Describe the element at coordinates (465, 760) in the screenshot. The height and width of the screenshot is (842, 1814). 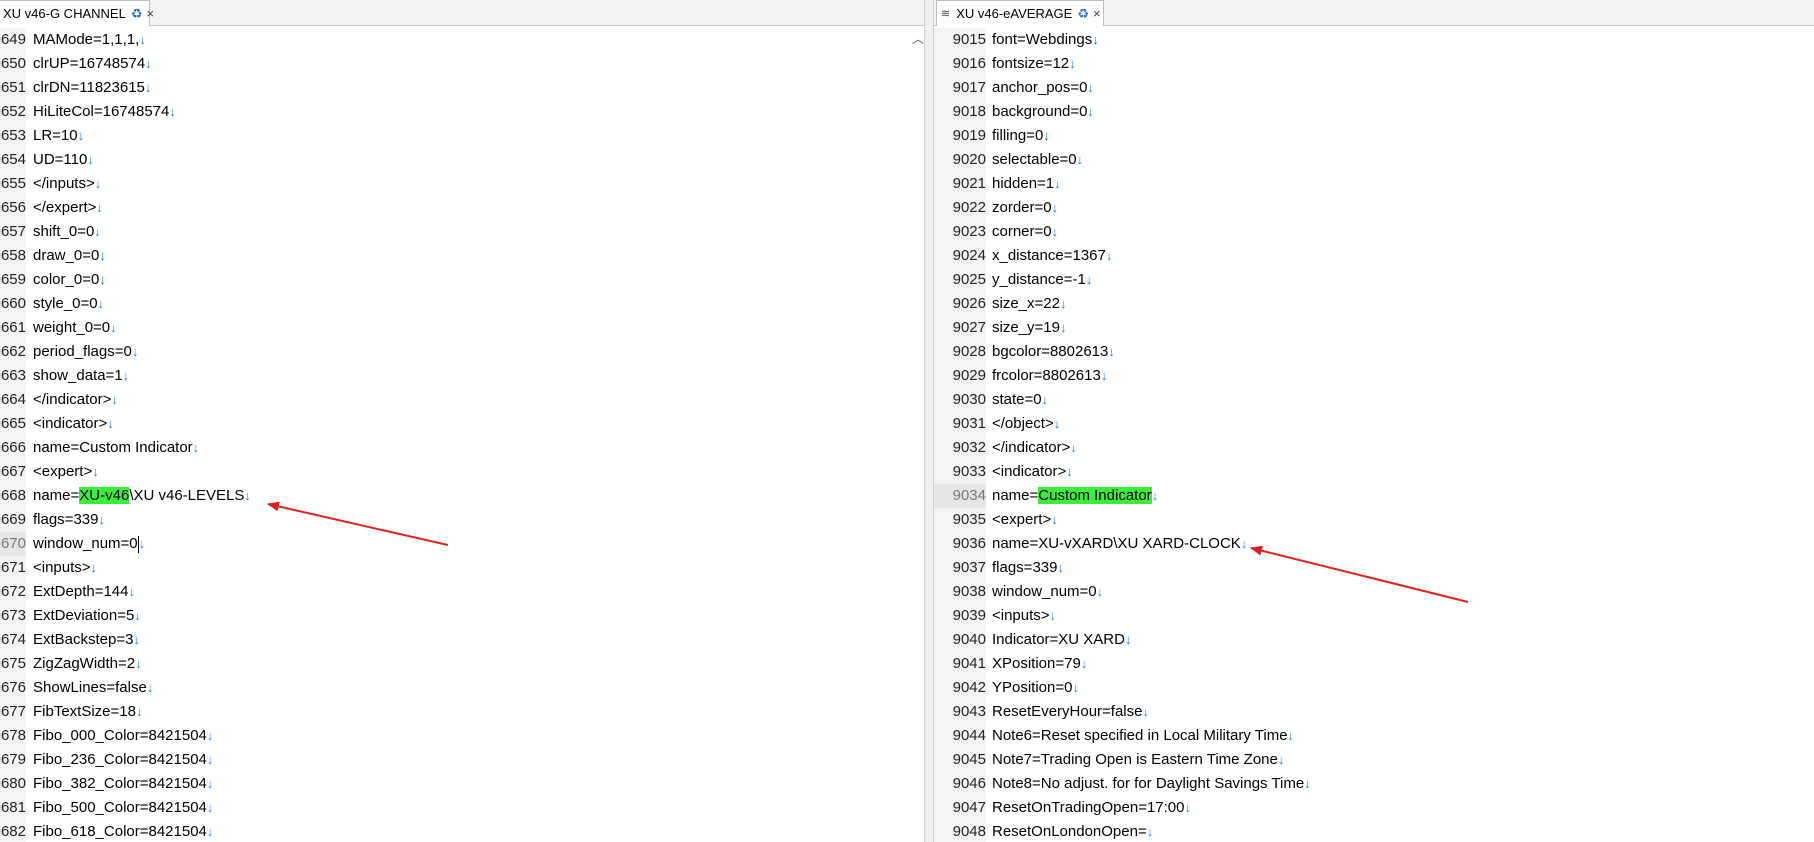
I see `code-line: 9679 Fibo_236_Color=8421504↓` at that location.